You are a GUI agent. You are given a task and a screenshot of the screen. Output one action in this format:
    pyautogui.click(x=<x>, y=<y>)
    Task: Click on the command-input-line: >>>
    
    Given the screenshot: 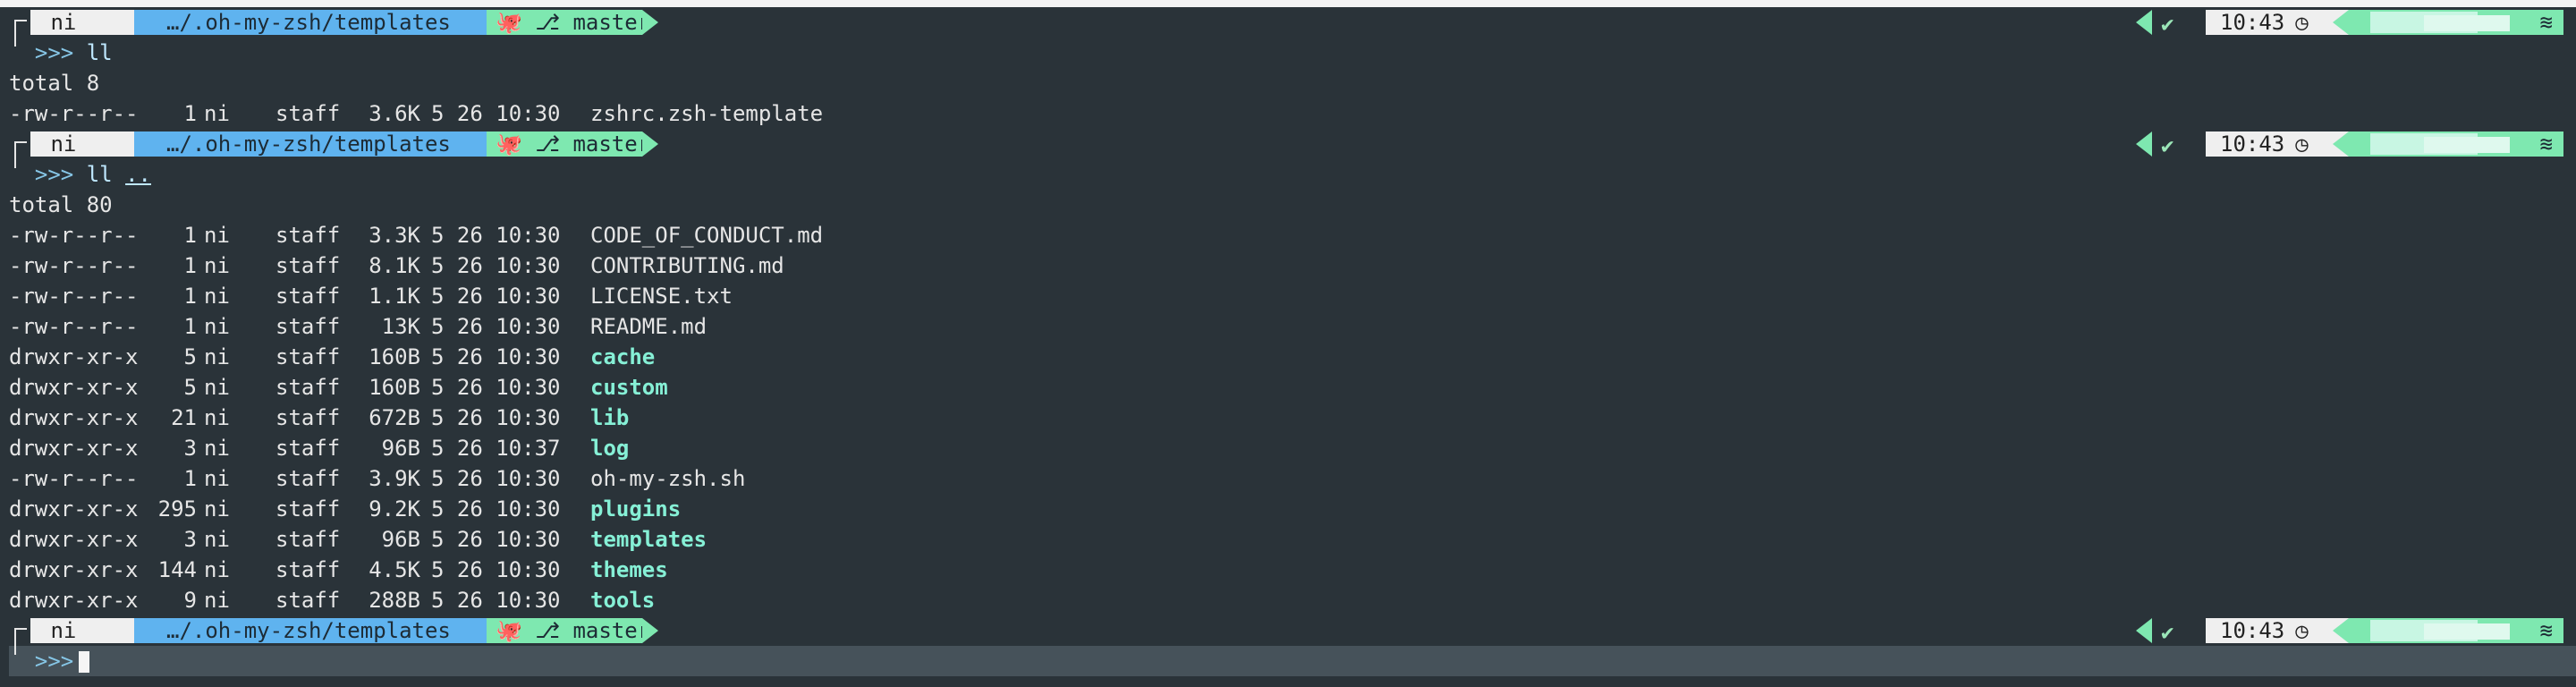 What is the action you would take?
    pyautogui.click(x=1292, y=661)
    